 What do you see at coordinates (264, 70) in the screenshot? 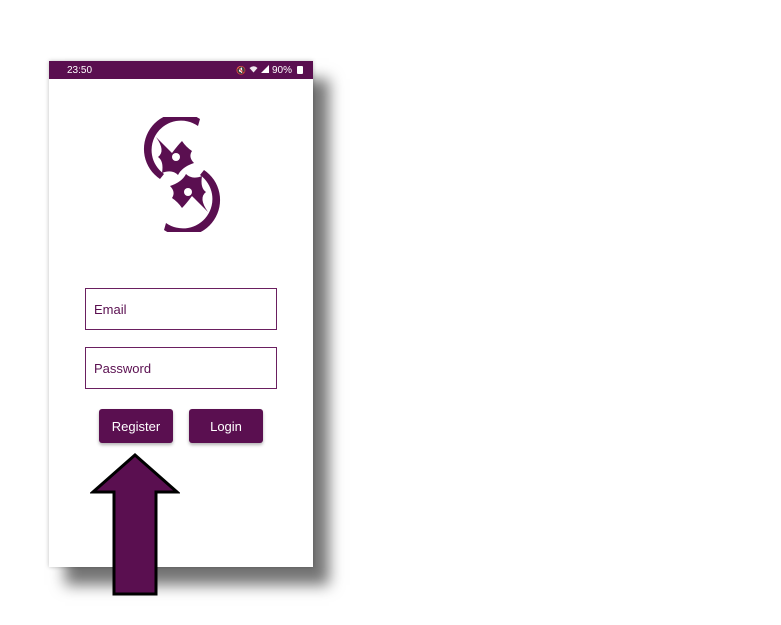
I see `signal-icon` at bounding box center [264, 70].